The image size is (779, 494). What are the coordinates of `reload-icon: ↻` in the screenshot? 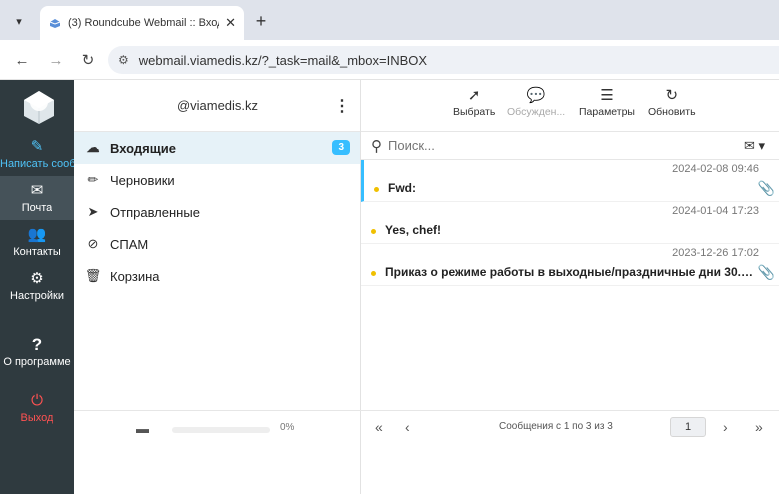 It's located at (88, 60).